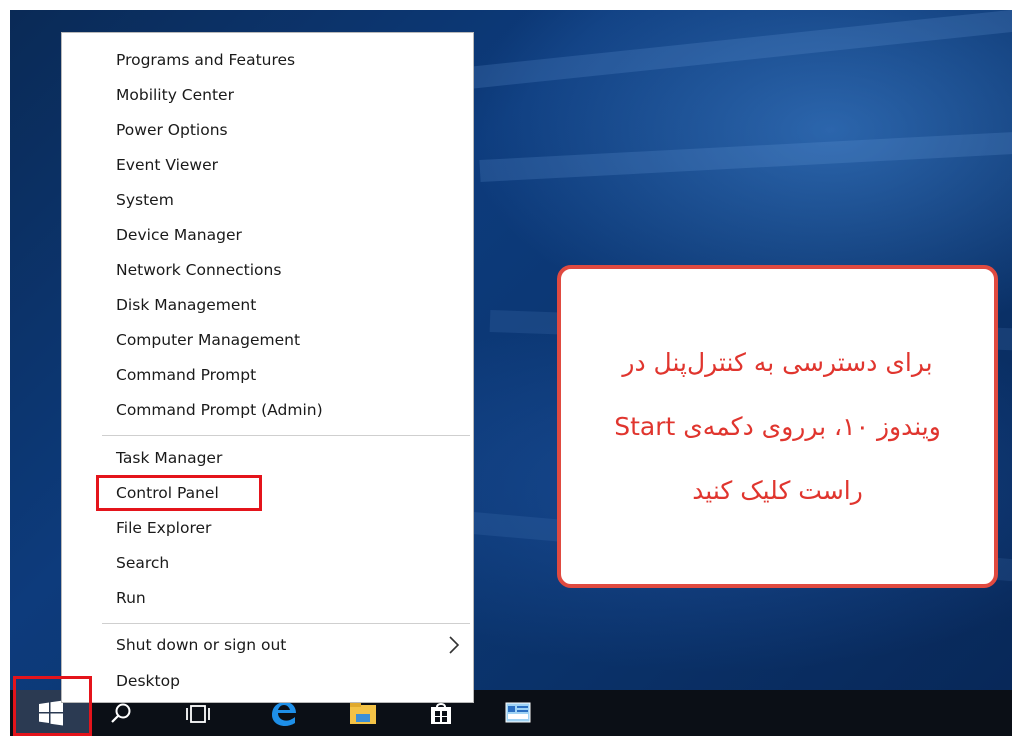  What do you see at coordinates (201, 645) in the screenshot?
I see `menu-item-shut-down-or-sign-out: Shut down or sign out` at bounding box center [201, 645].